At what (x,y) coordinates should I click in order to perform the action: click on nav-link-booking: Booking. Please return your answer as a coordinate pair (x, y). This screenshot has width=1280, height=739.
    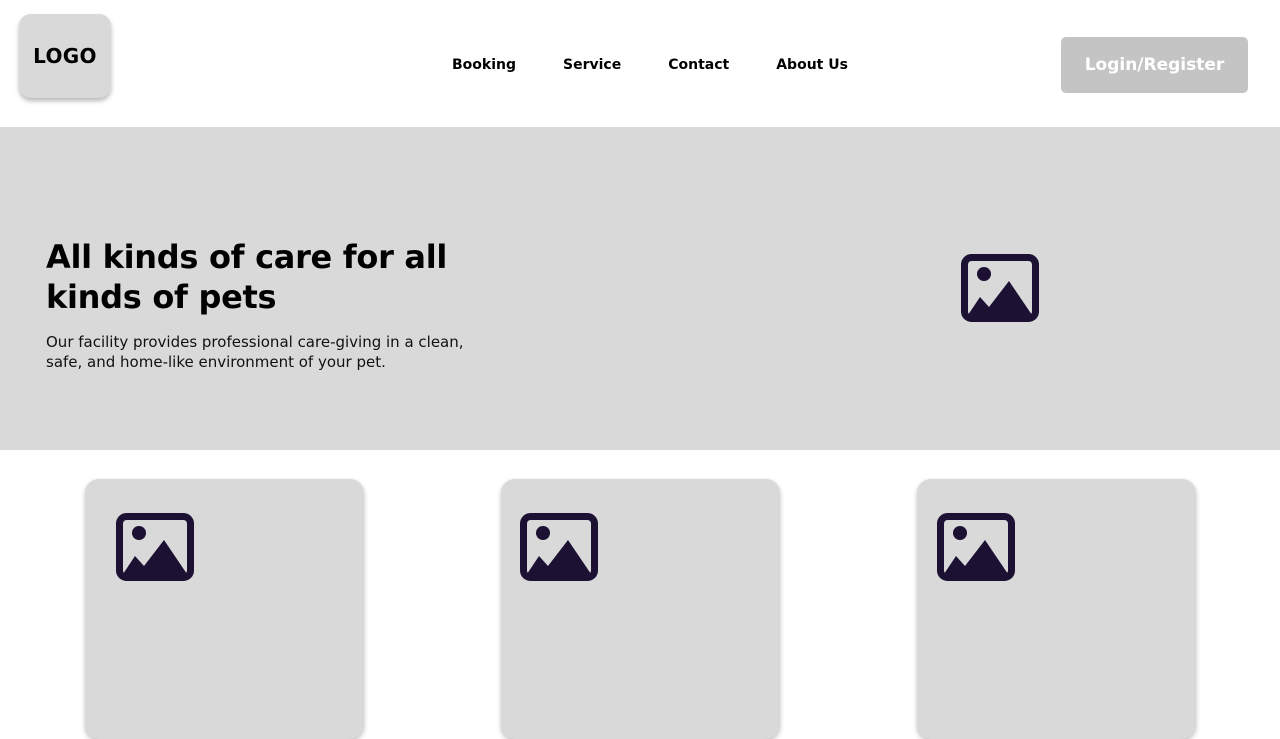
    Looking at the image, I should click on (484, 65).